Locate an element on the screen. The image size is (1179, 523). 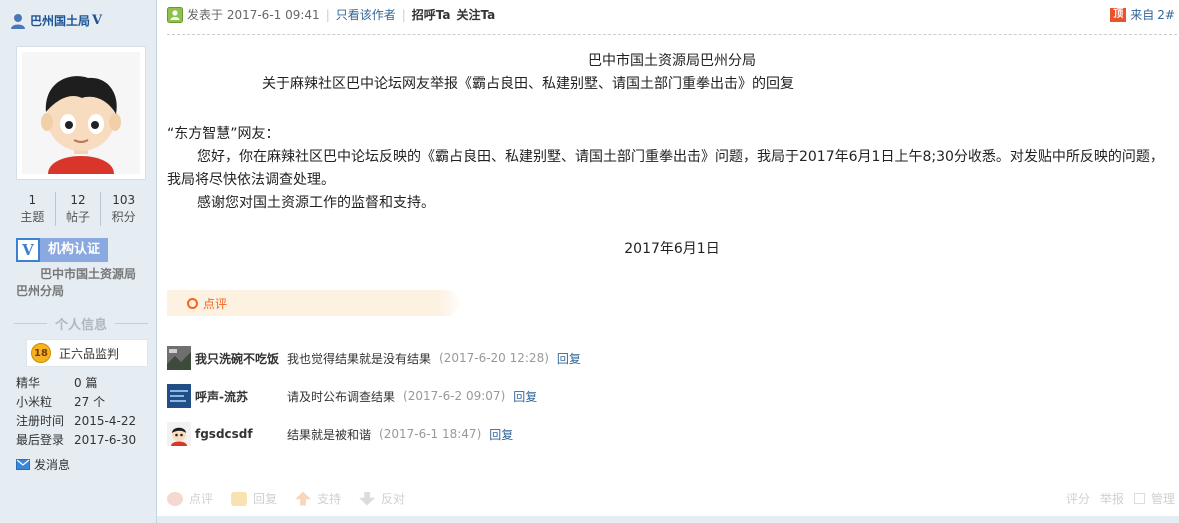
info-row-register: 注册时间 2015-4-22 is located at coordinates (81, 421).